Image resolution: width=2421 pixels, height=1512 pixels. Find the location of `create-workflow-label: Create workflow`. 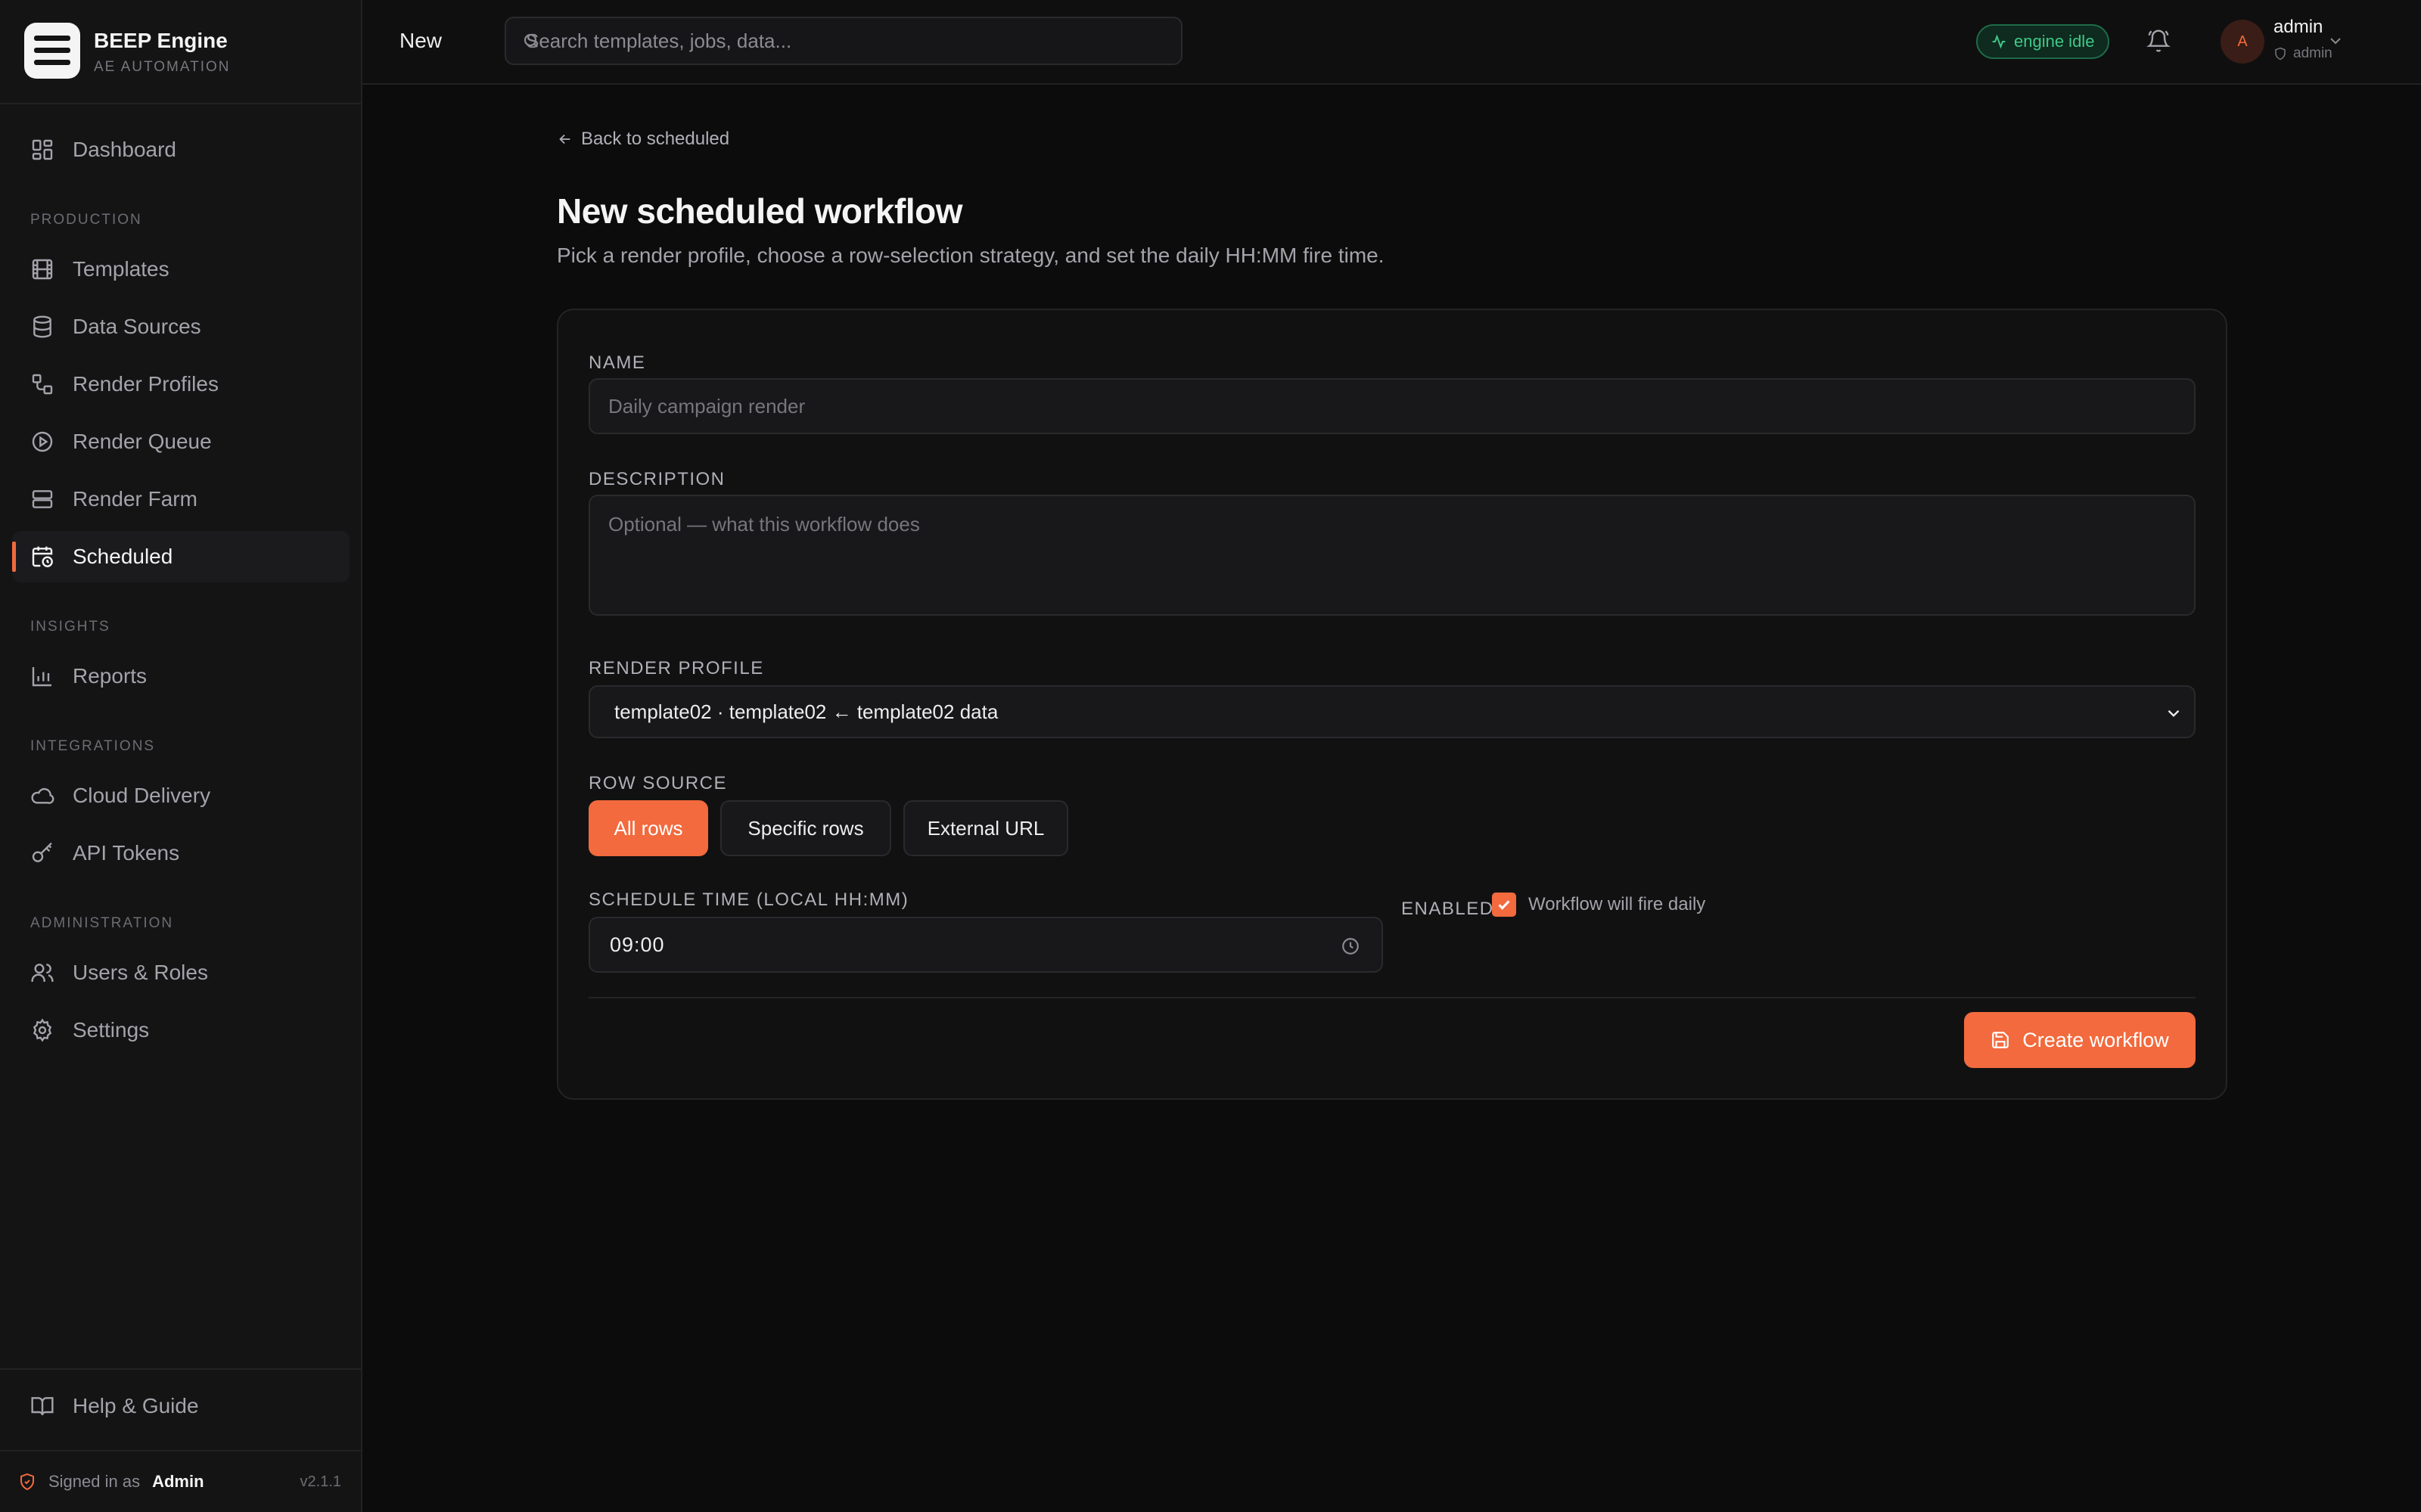

create-workflow-label: Create workflow is located at coordinates (2095, 1039).